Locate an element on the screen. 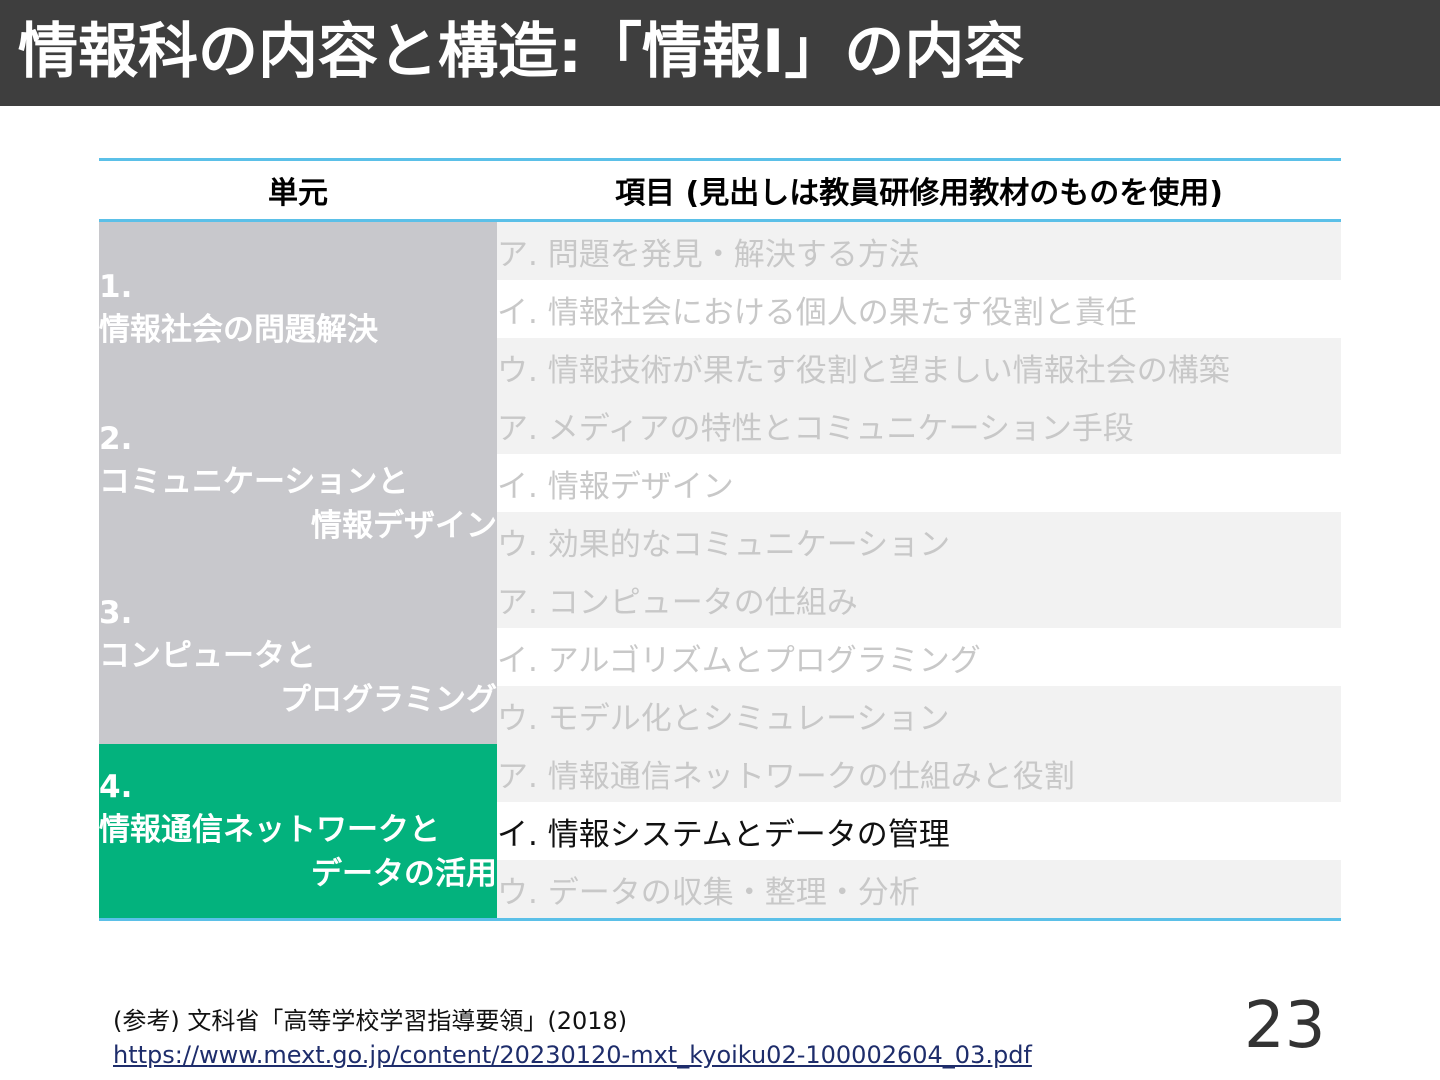 The image size is (1440, 1080). title-bar: 情報科の内容と構造:「情報I」の内容 is located at coordinates (720, 53).